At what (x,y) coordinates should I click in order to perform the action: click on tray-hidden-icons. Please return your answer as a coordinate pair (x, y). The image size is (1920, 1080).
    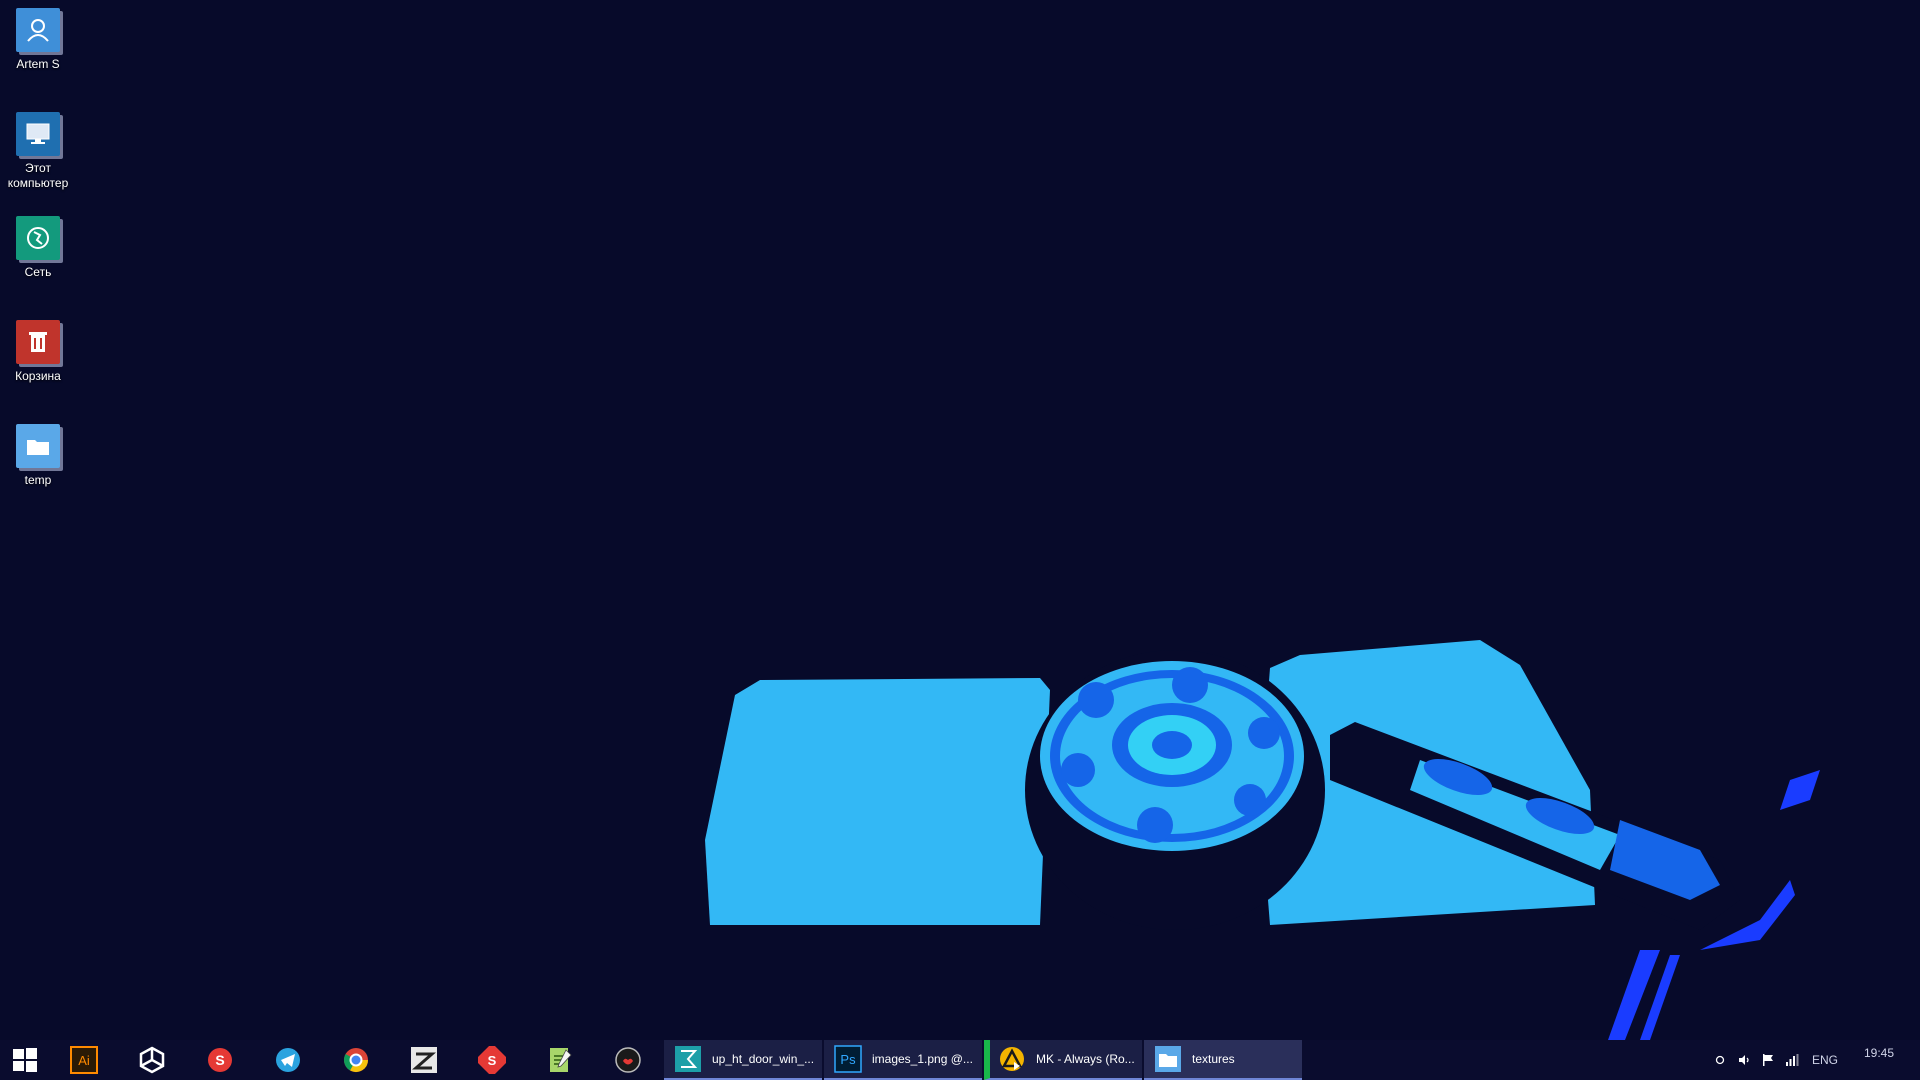
    Looking at the image, I should click on (1720, 1060).